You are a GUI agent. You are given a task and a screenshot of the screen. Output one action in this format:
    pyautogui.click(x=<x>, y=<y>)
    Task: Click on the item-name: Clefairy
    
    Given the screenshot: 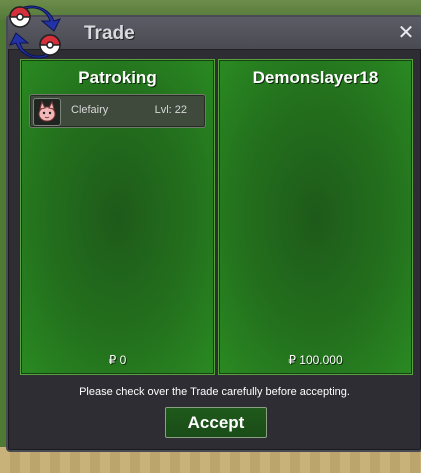 What is the action you would take?
    pyautogui.click(x=90, y=110)
    